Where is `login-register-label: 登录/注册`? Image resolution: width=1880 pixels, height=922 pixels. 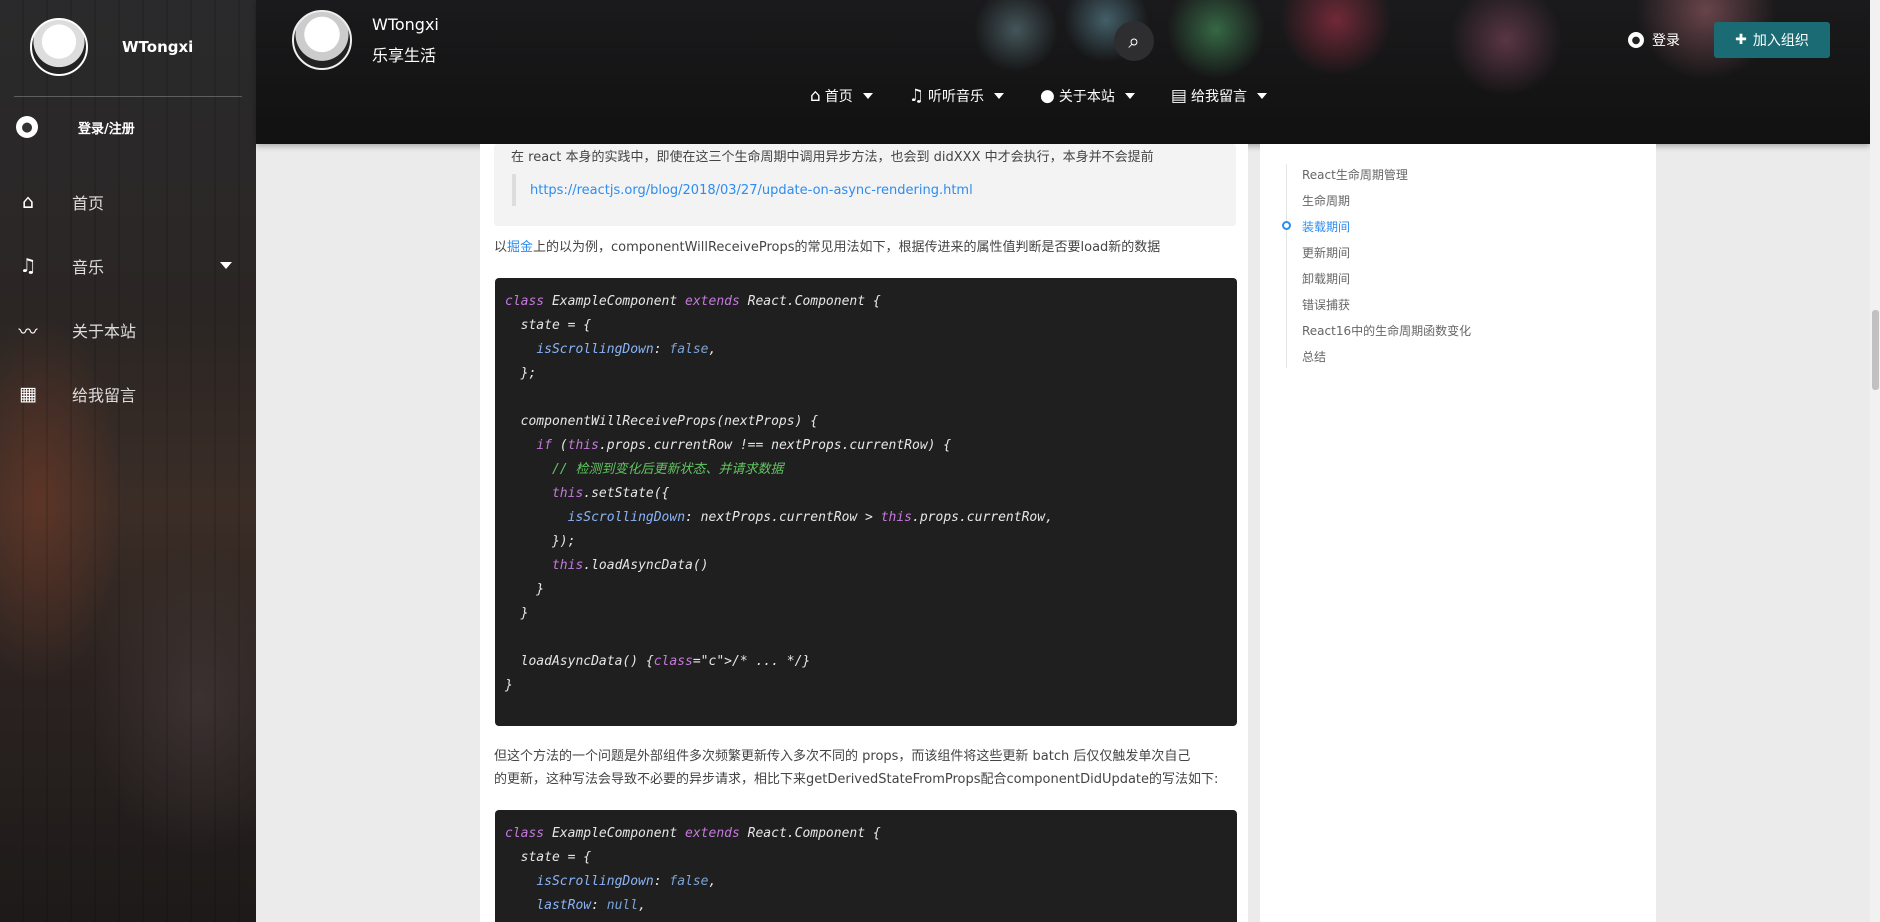
login-register-label: 登录/注册 is located at coordinates (106, 129).